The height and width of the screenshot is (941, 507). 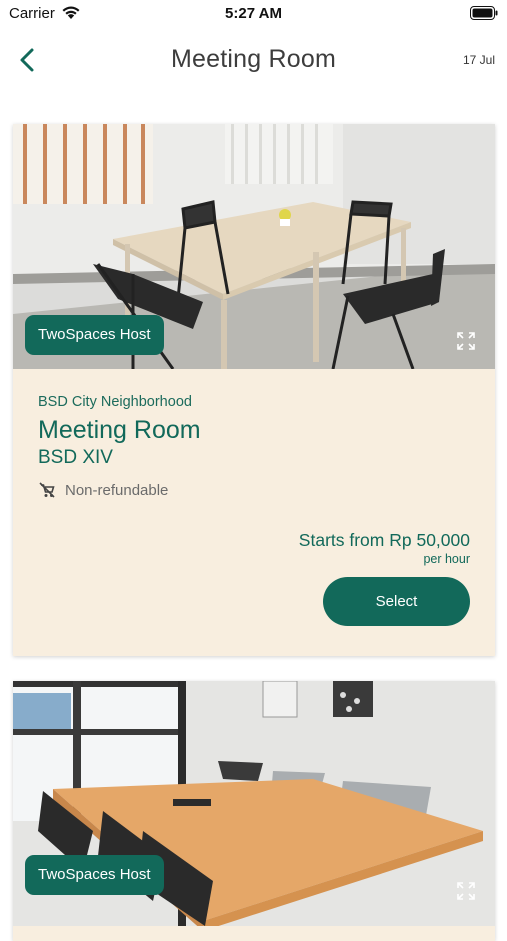 I want to click on battery-icon, so click(x=484, y=13).